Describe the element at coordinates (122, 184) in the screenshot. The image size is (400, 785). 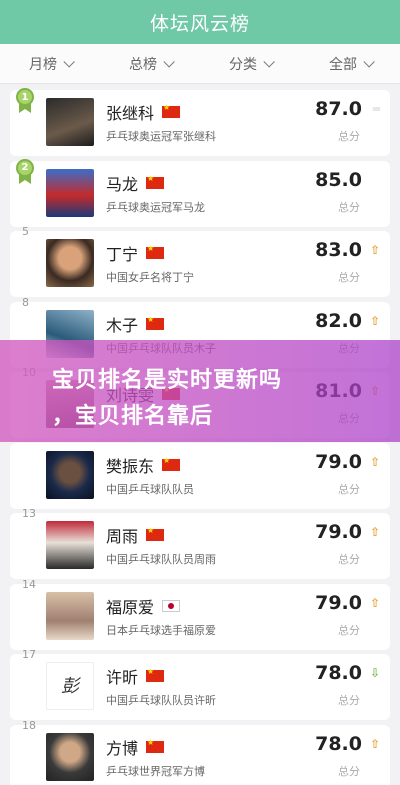
I see `player-name: 马龙` at that location.